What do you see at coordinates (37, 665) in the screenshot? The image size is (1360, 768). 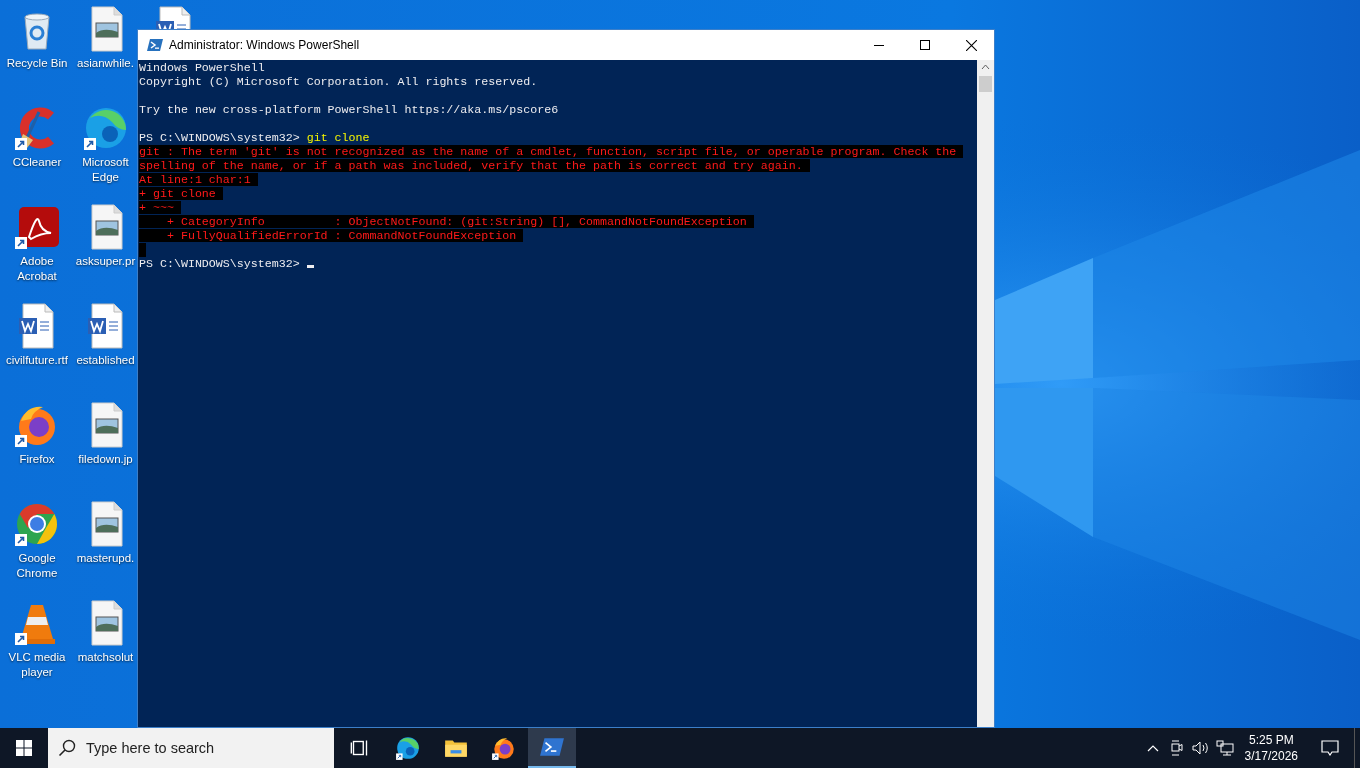 I see `icon-label: VLC media player` at bounding box center [37, 665].